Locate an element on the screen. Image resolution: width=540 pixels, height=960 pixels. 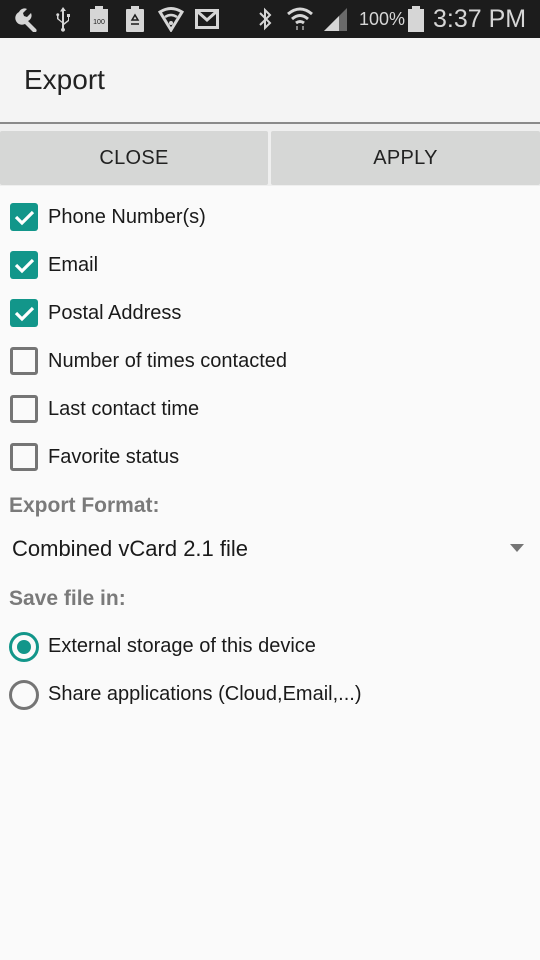
radio-external-storage: External storage of this device is located at coordinates (270, 647).